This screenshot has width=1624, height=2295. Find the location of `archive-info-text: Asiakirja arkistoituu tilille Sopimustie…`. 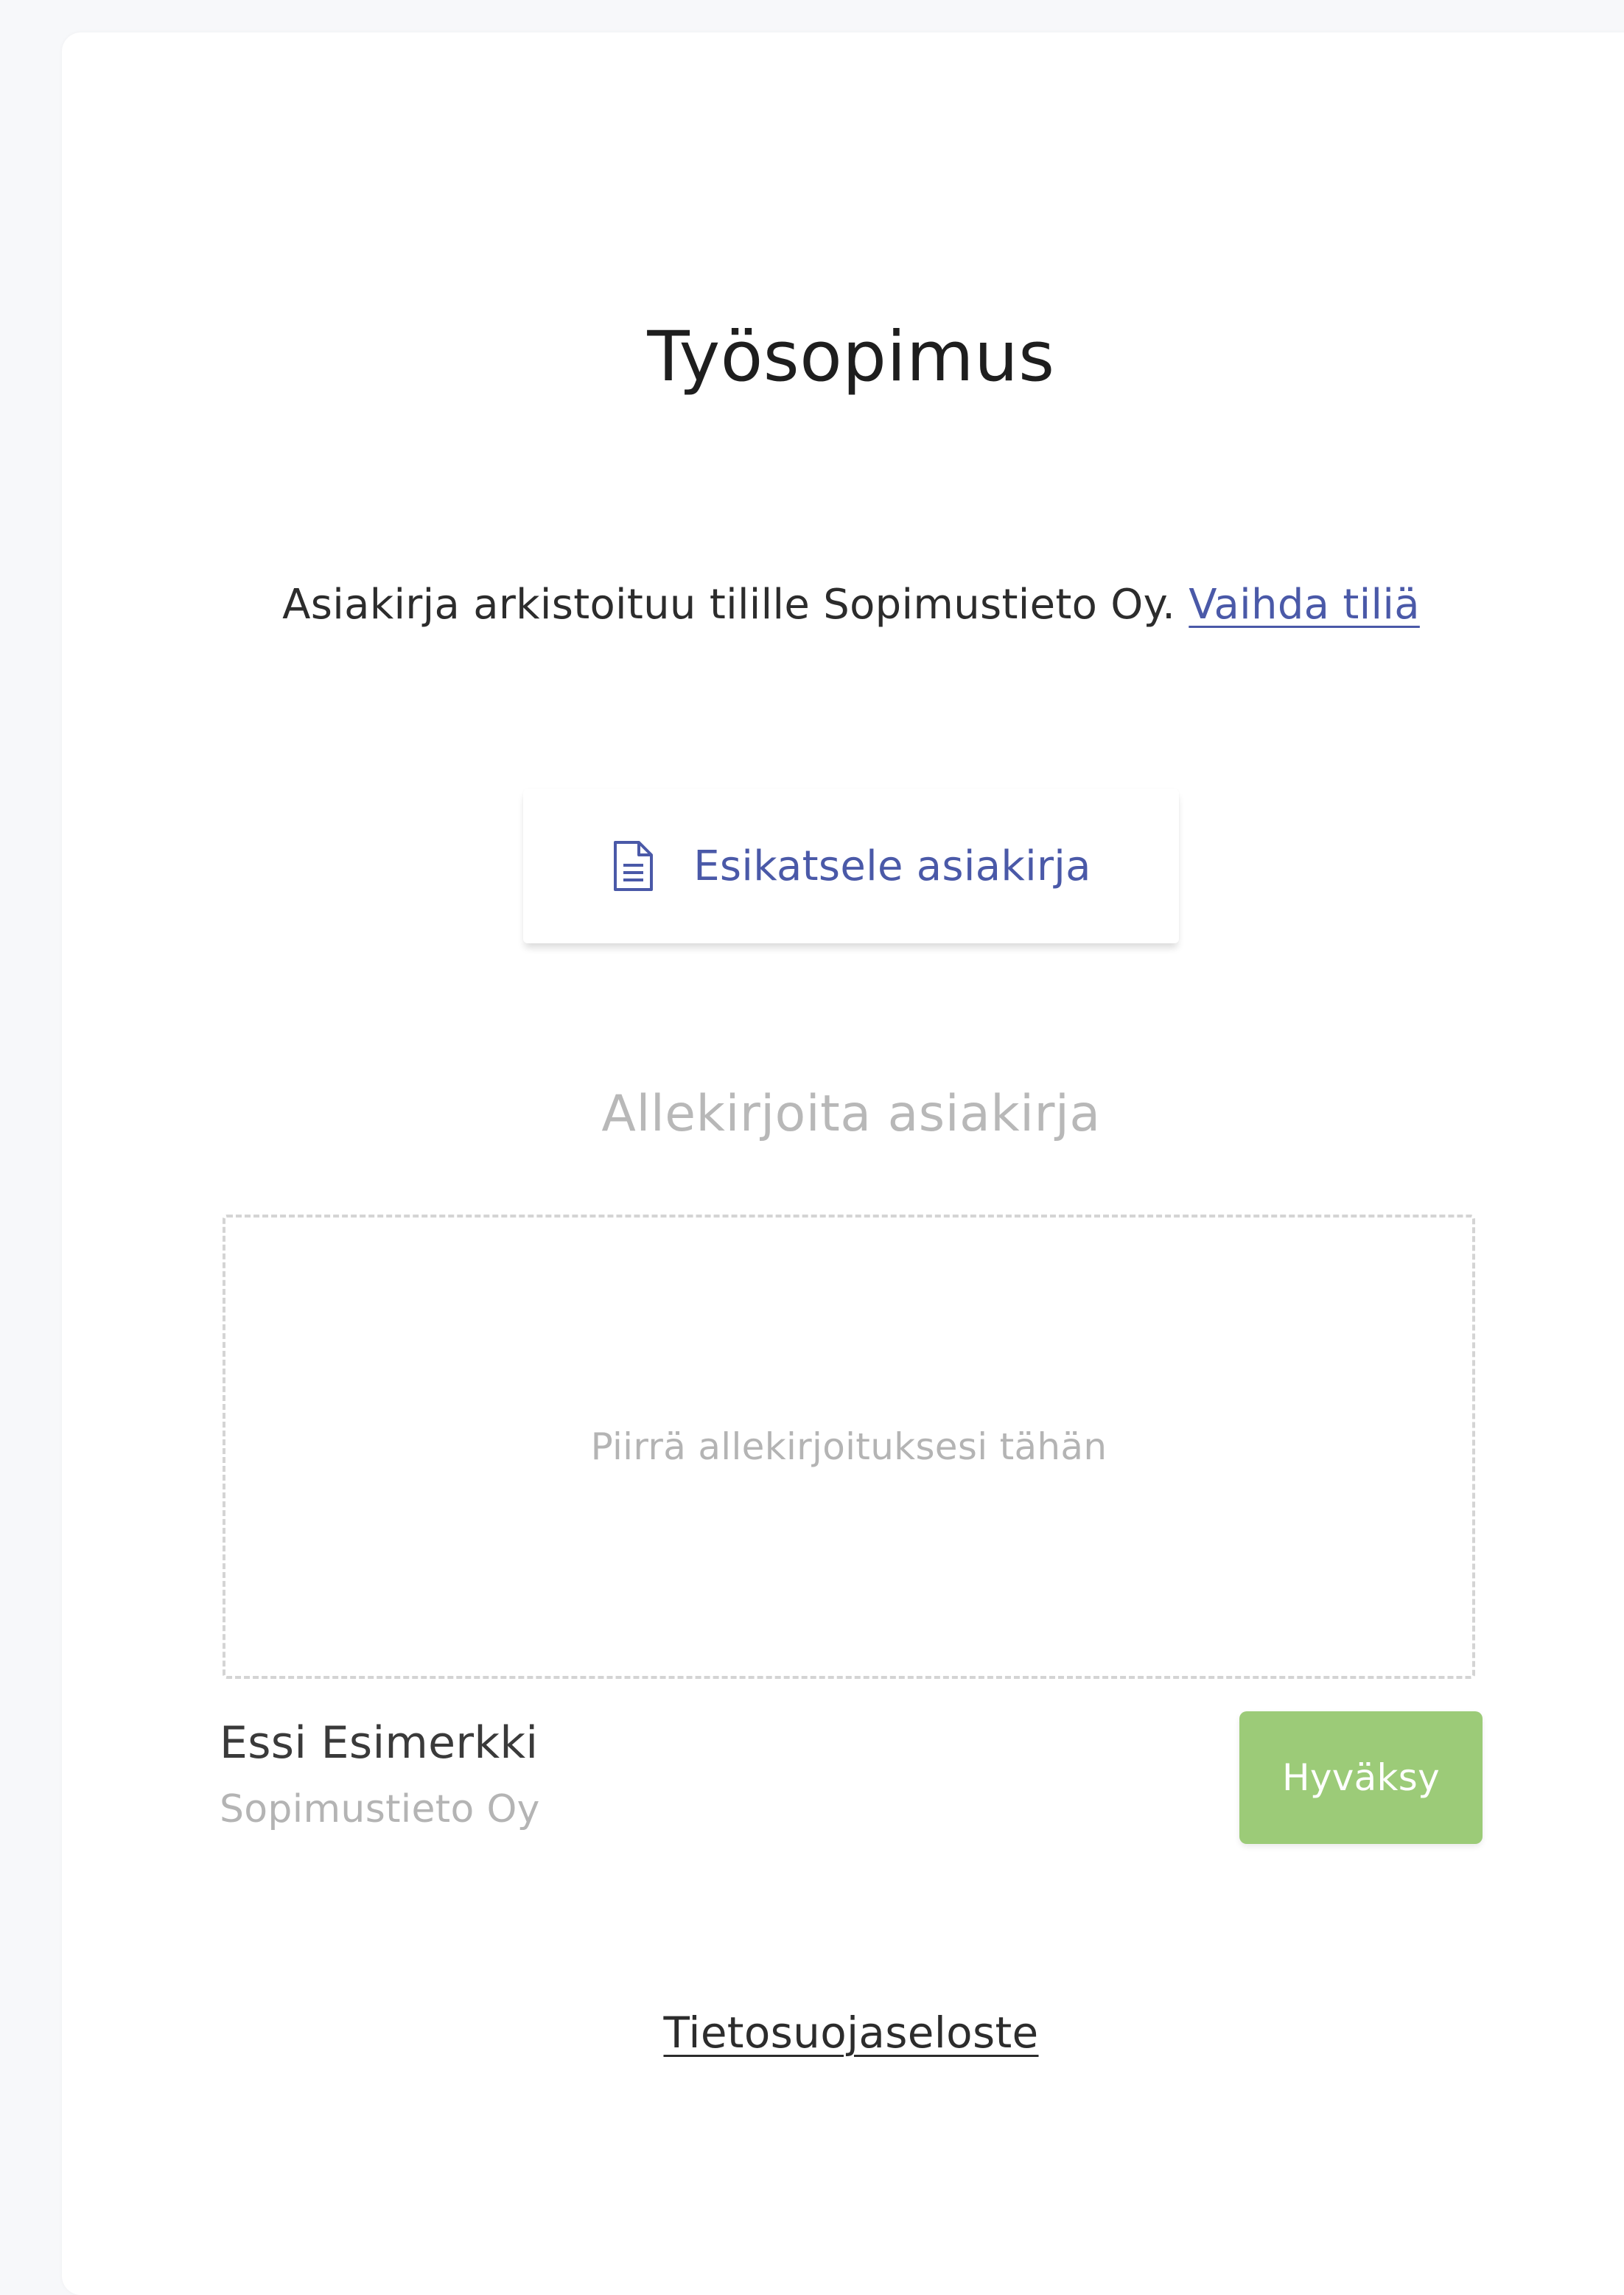

archive-info-text: Asiakirja arkistoituu tilille Sopimustie… is located at coordinates (729, 605).